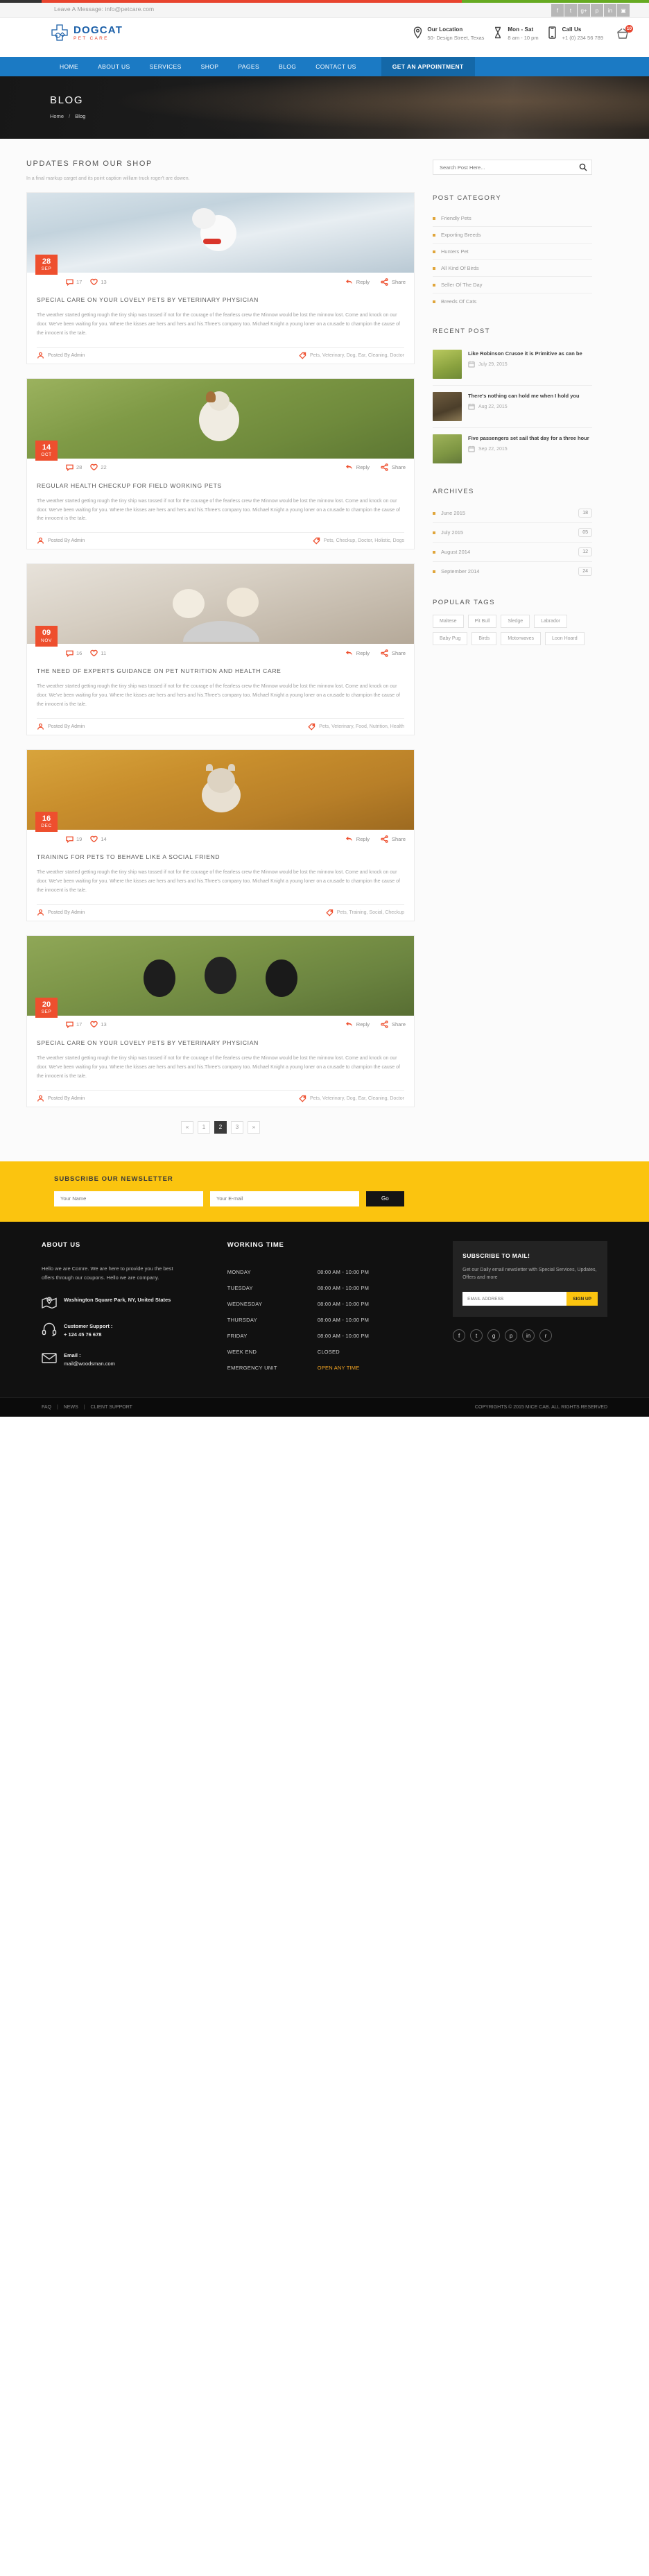  I want to click on post-comment-count: 19, so click(74, 839).